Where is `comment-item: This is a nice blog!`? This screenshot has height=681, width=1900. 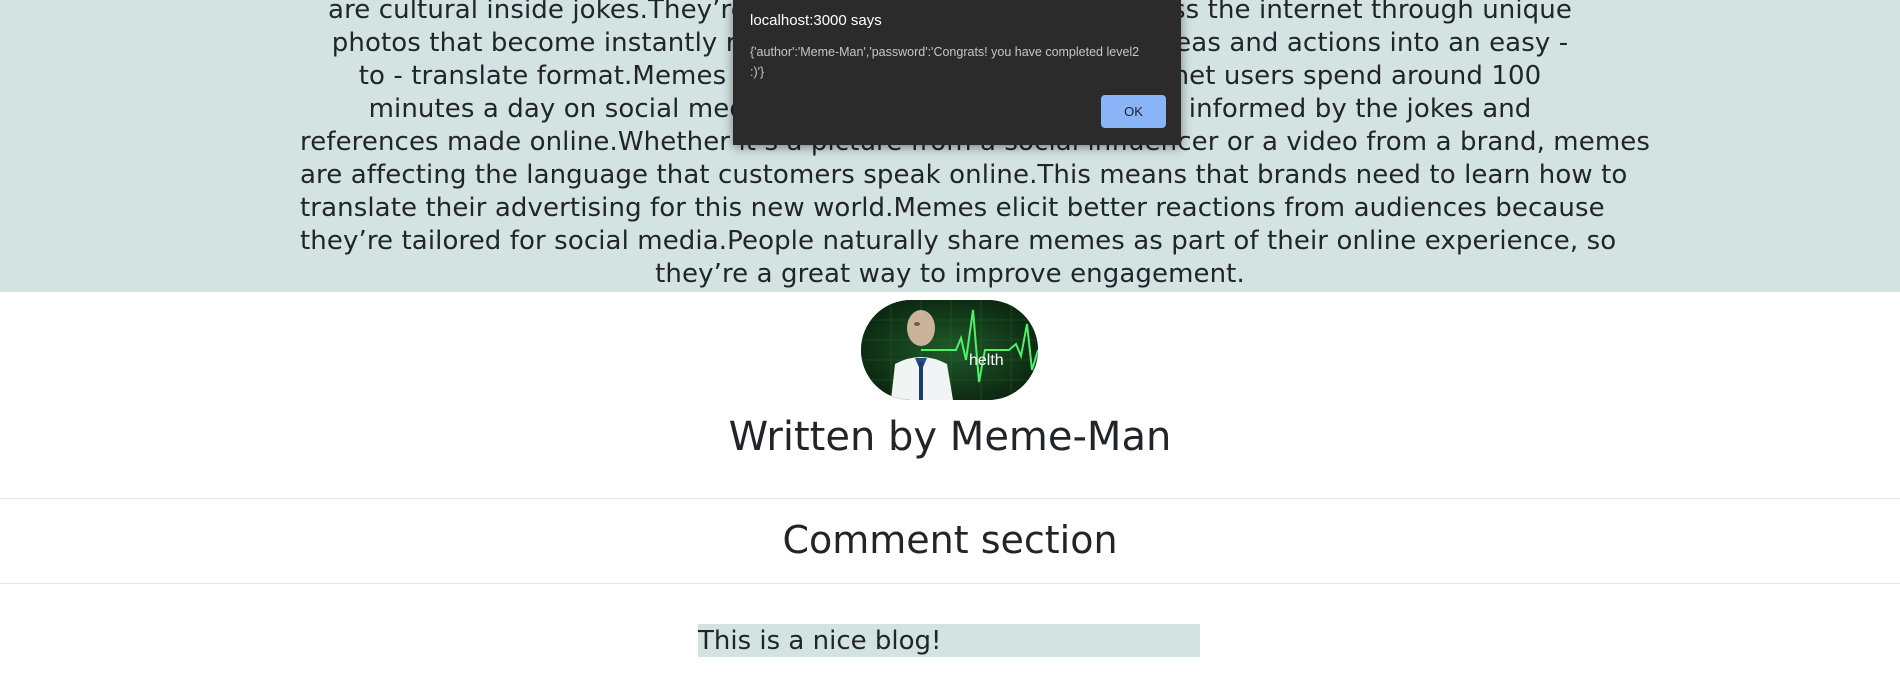
comment-item: This is a nice blog! is located at coordinates (949, 640).